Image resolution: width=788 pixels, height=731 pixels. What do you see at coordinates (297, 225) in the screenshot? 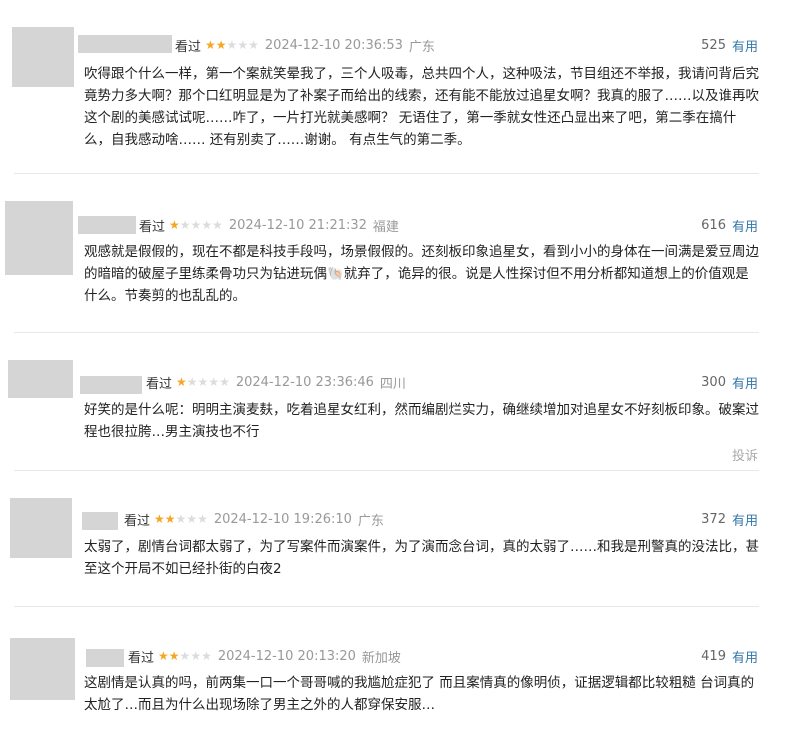
I see `review-time: 2024-12-10 21:21:32` at bounding box center [297, 225].